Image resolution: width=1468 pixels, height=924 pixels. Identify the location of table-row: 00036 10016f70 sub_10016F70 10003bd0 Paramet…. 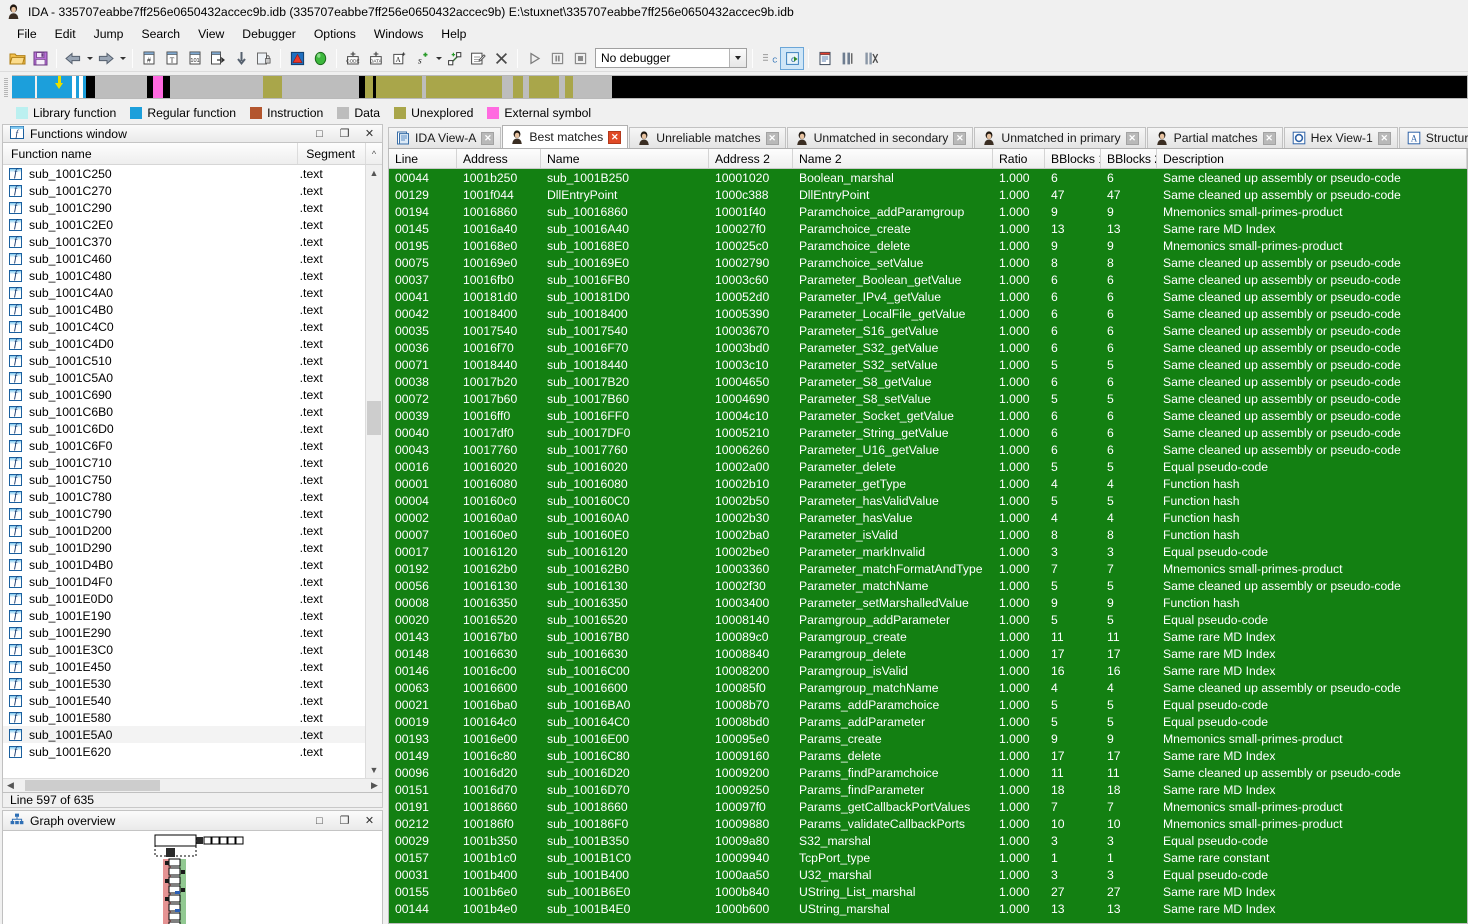
(928, 347).